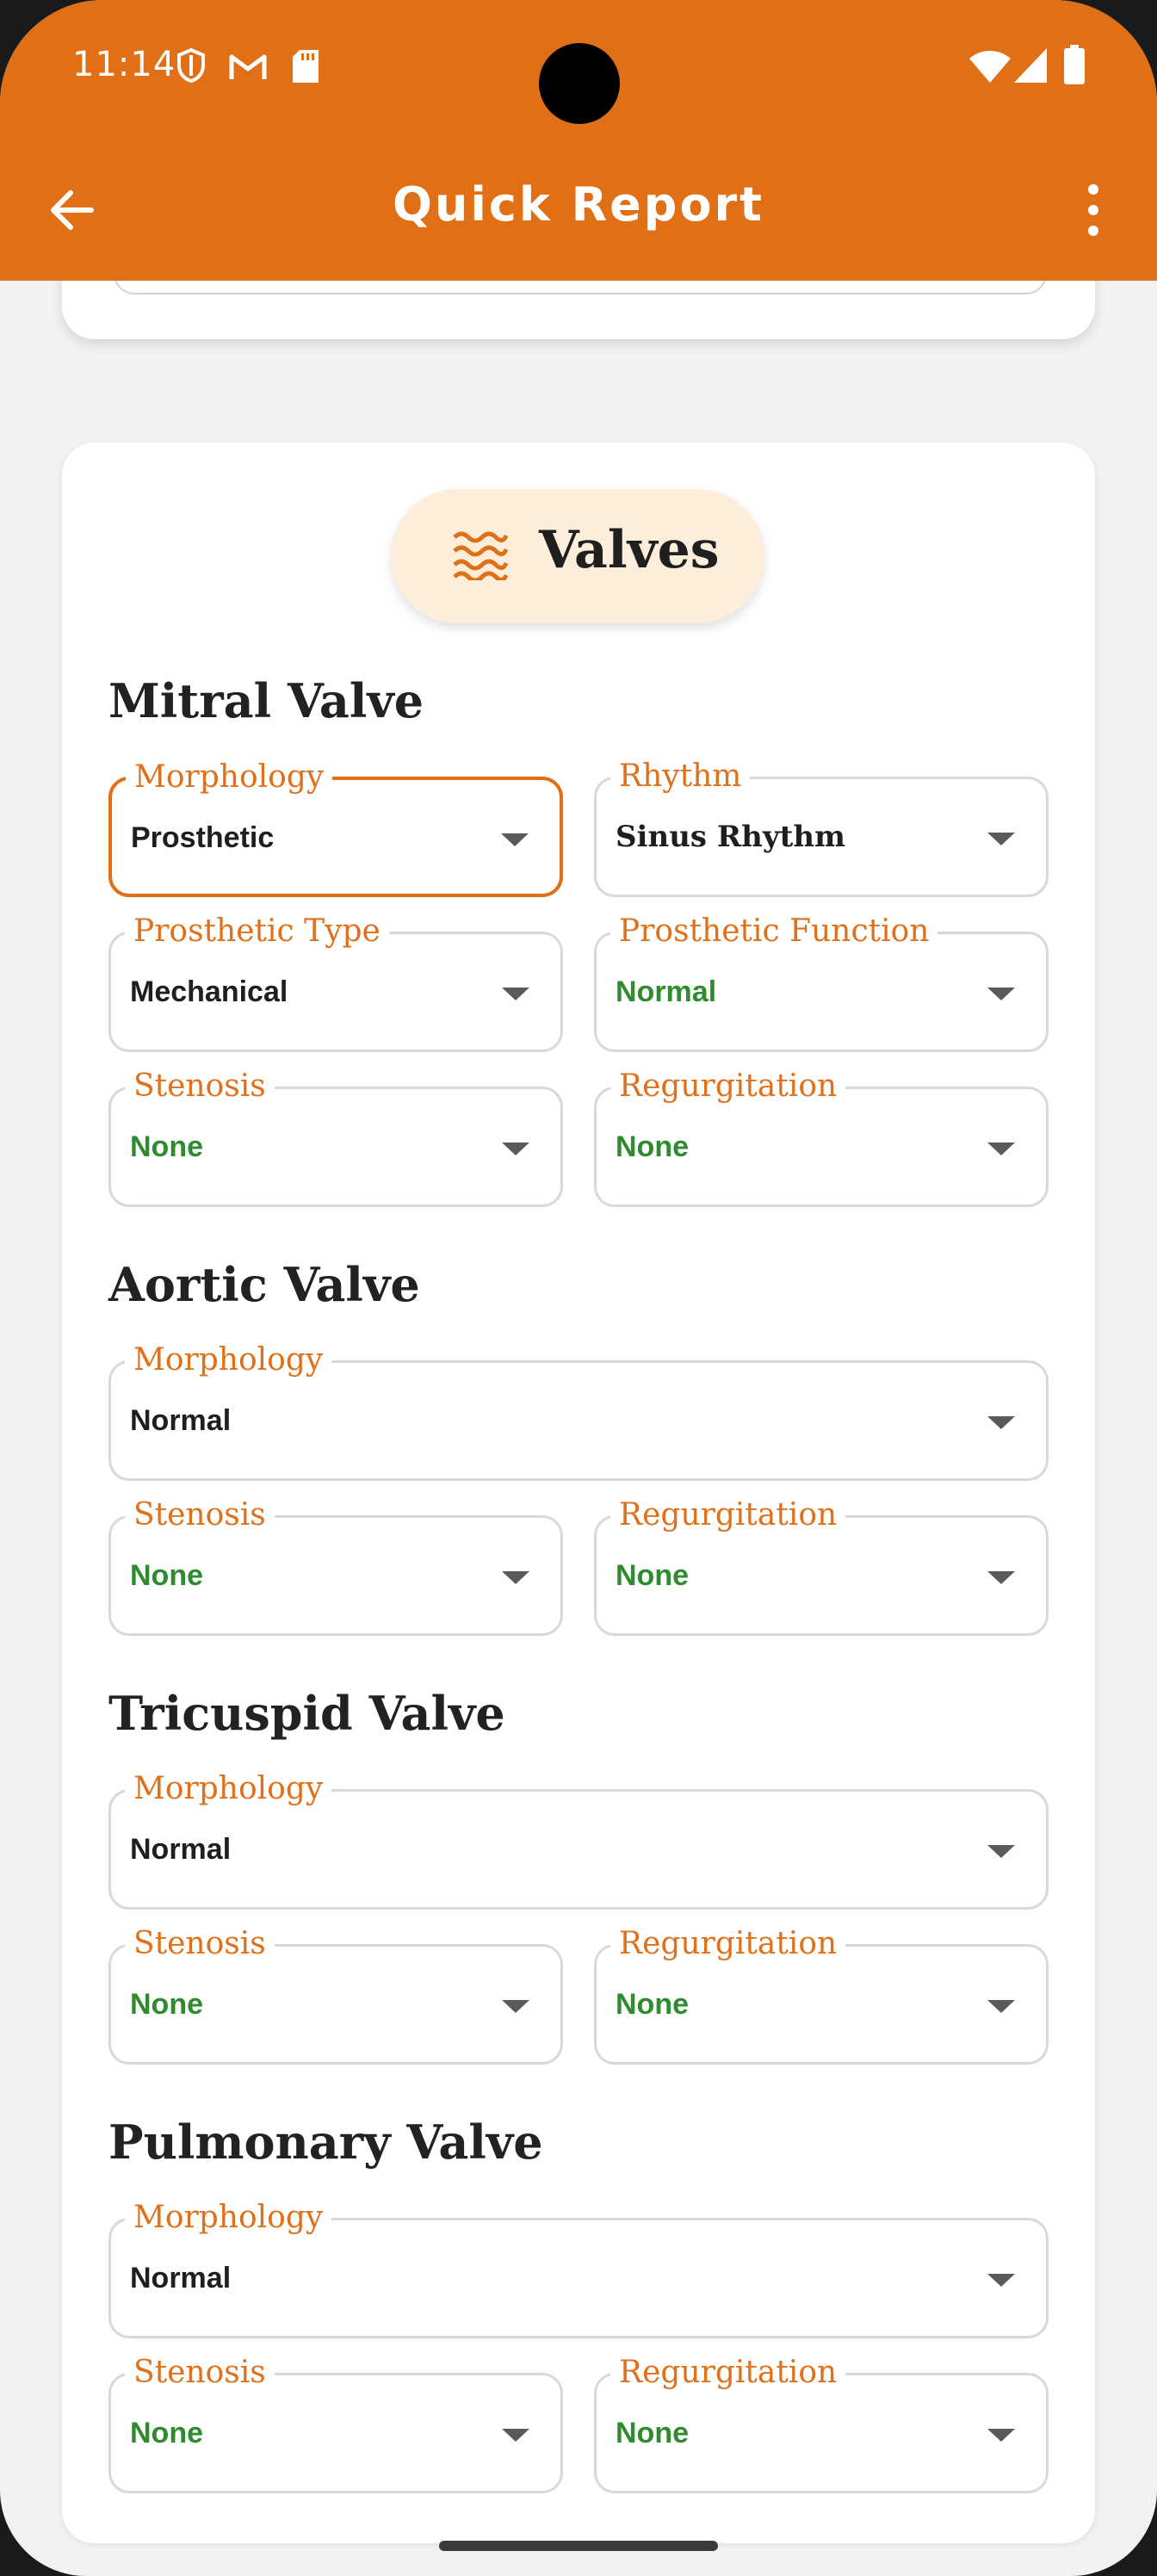 This screenshot has width=1157, height=2576. Describe the element at coordinates (579, 204) in the screenshot. I see `app-bar-title: Quick Report` at that location.